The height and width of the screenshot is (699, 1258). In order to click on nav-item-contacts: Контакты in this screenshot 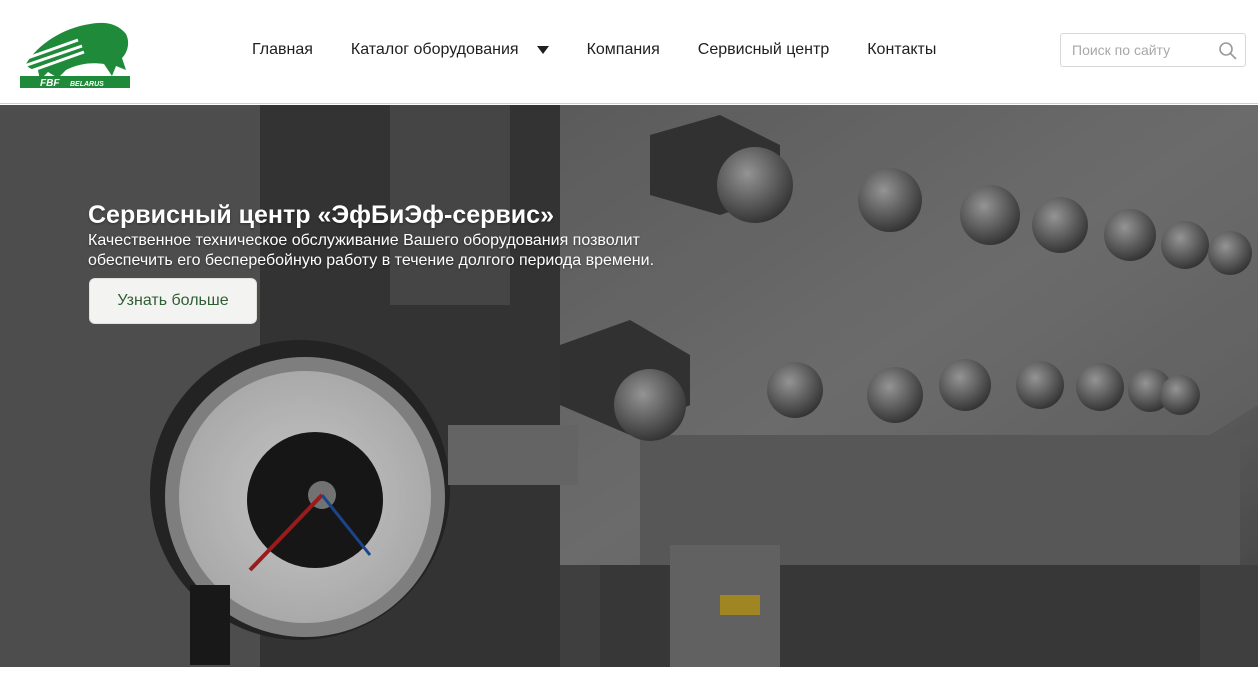, I will do `click(901, 50)`.